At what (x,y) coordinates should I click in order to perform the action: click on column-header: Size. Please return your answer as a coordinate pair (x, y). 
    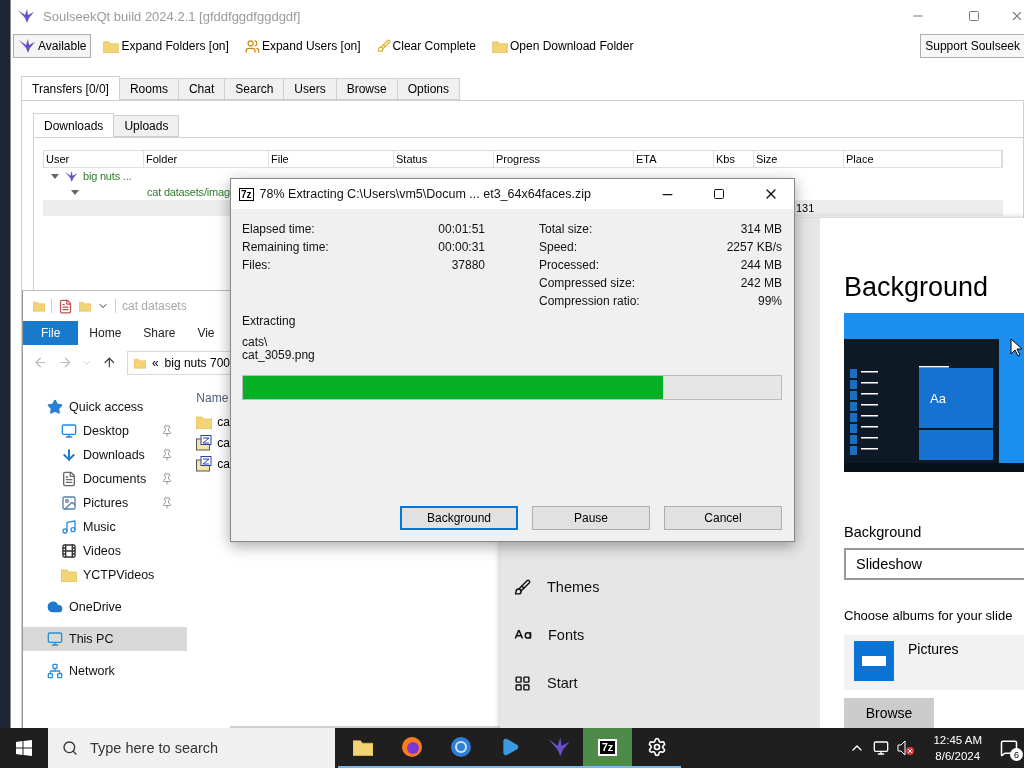
    Looking at the image, I should click on (799, 159).